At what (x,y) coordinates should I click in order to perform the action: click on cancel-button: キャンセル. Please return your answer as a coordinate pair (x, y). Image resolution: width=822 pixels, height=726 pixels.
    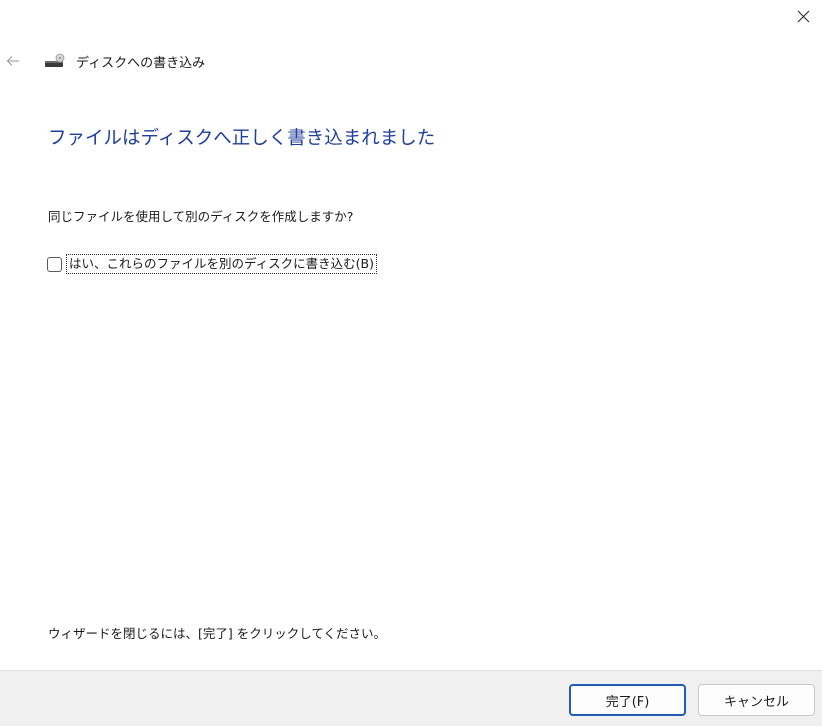
    Looking at the image, I should click on (756, 700).